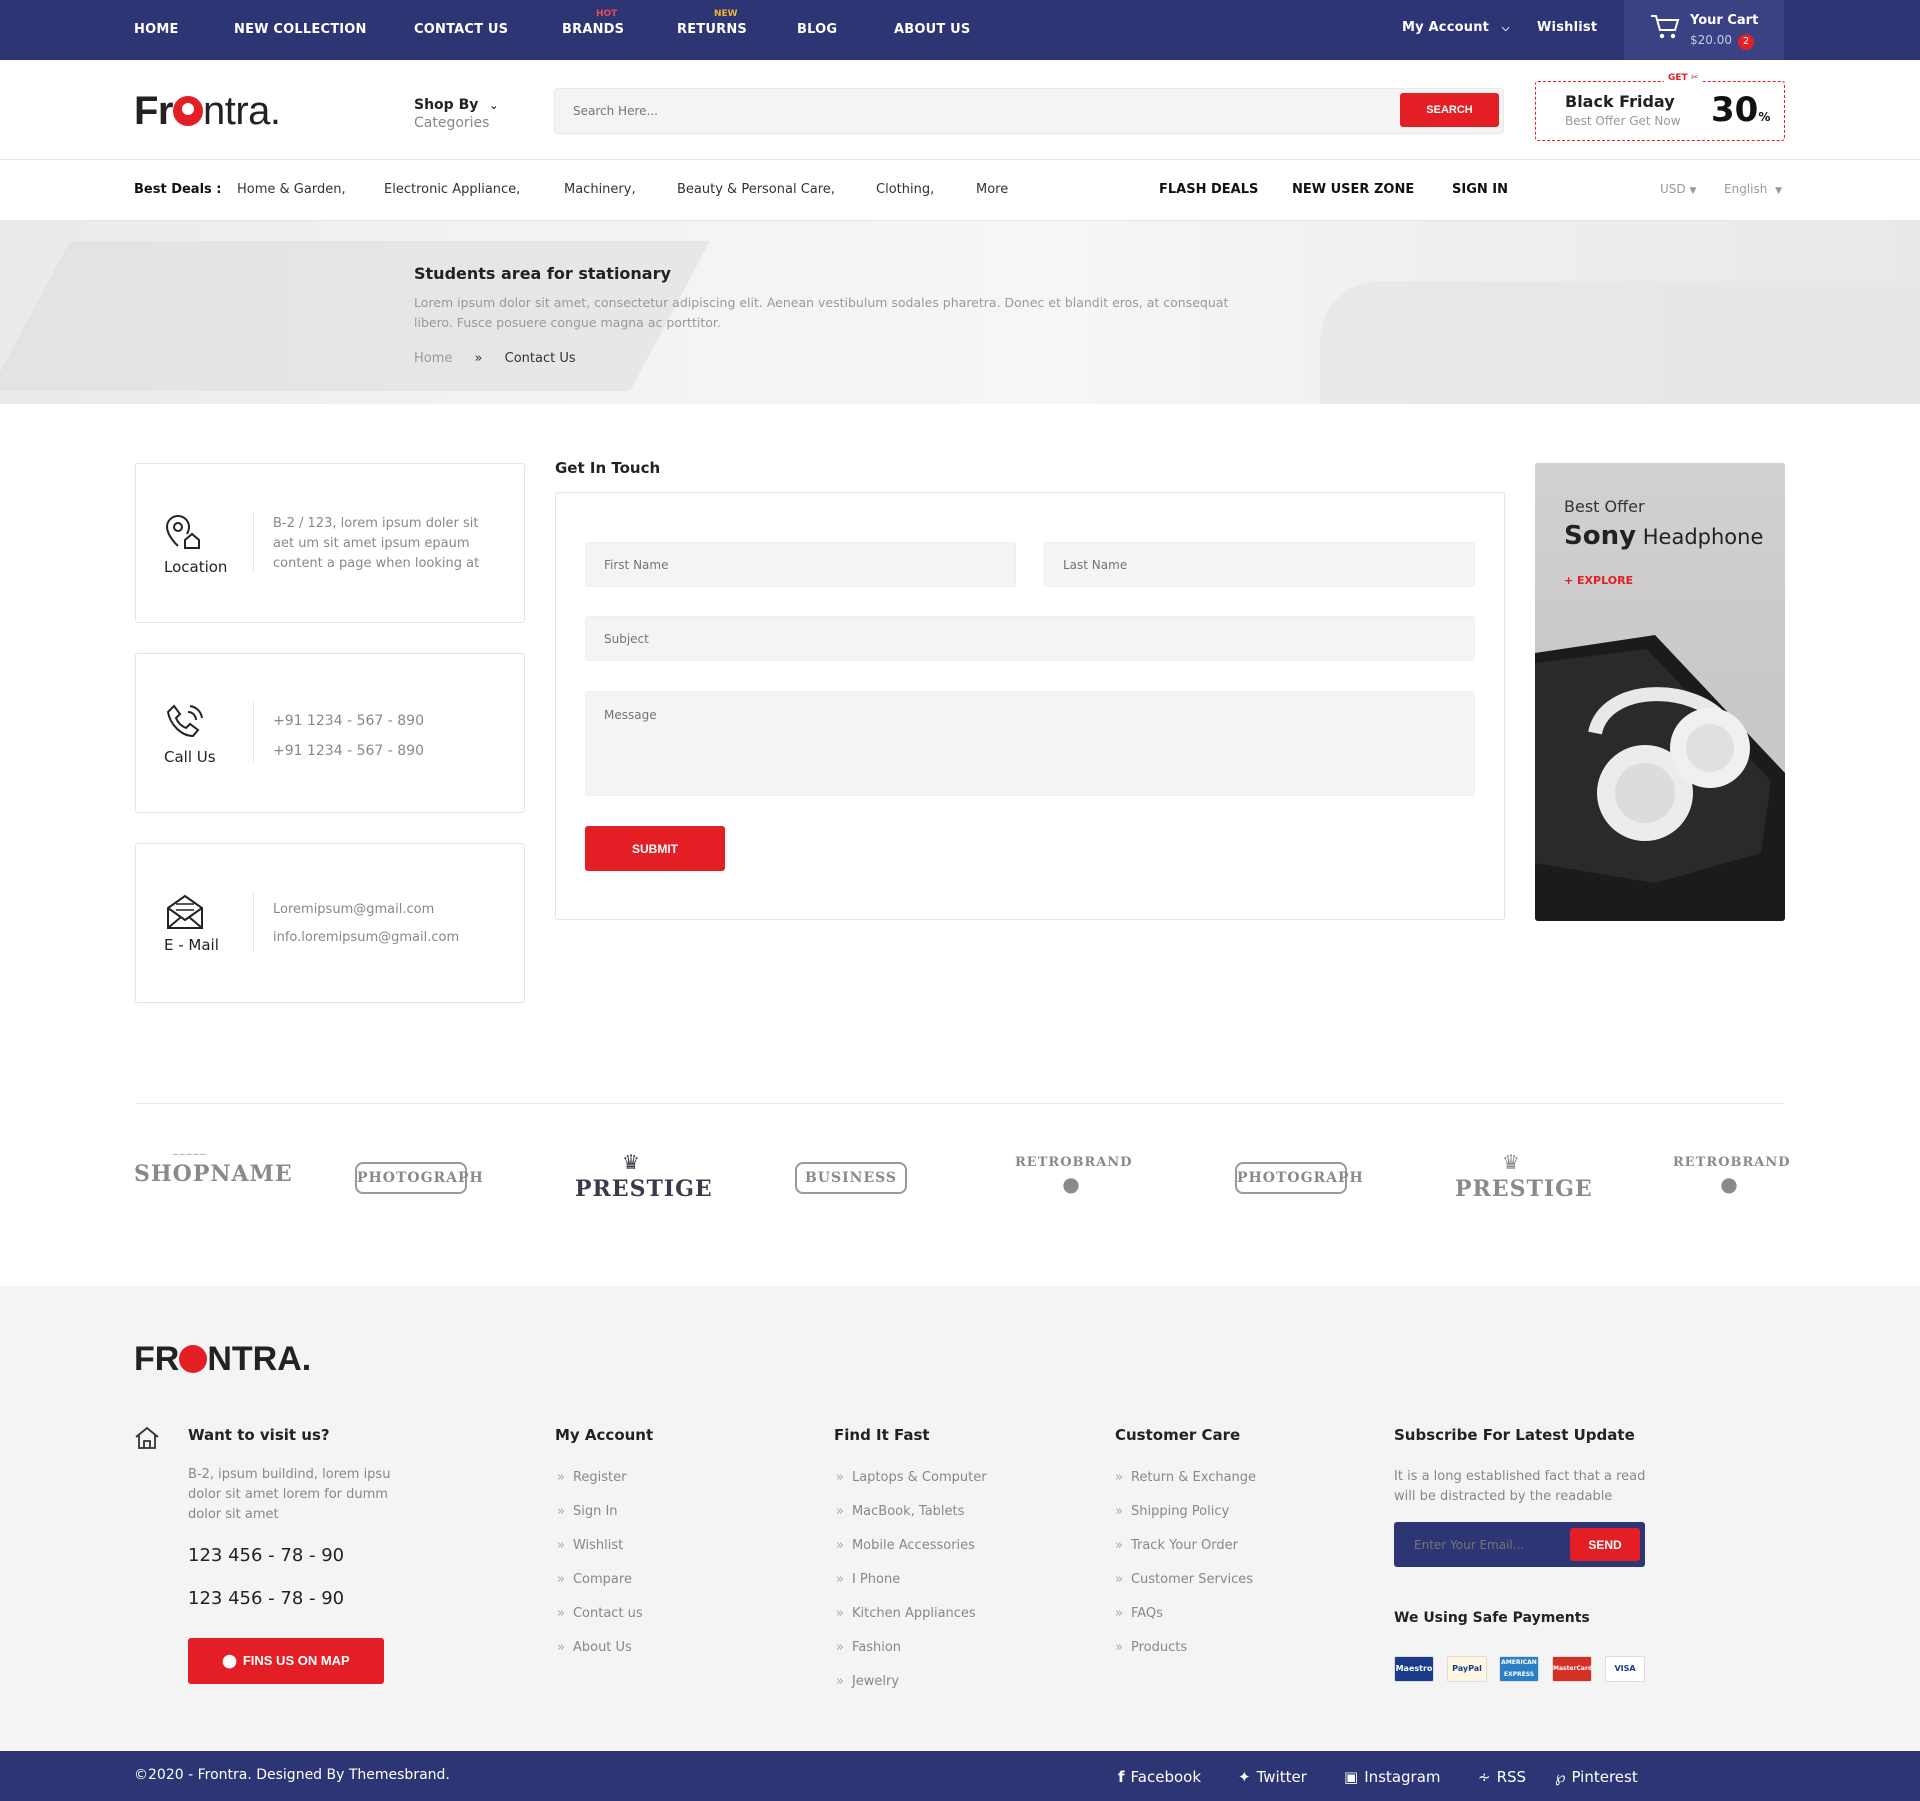 This screenshot has height=1801, width=1920. What do you see at coordinates (1272, 1777) in the screenshot?
I see `twitter-link: ✦ Twitter` at bounding box center [1272, 1777].